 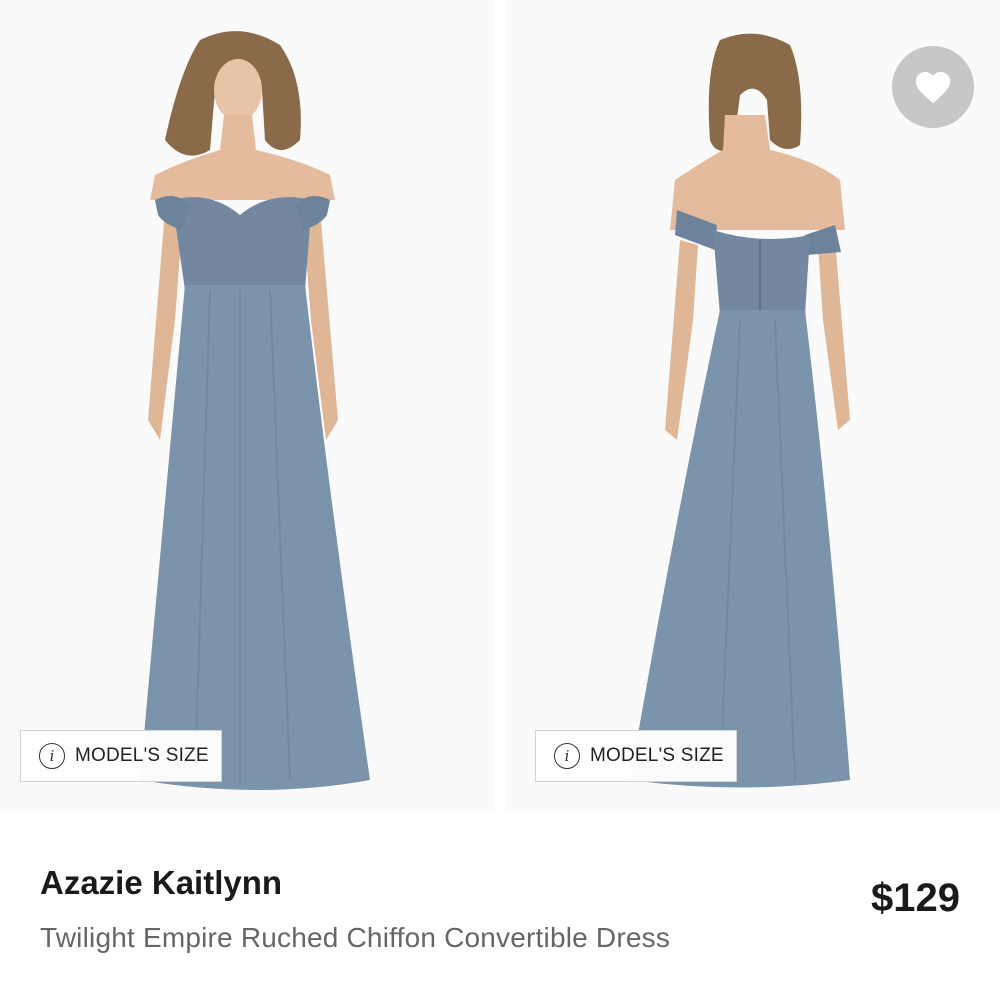 I want to click on model-size-button-back: i MODEL'S SIZE, so click(x=636, y=756).